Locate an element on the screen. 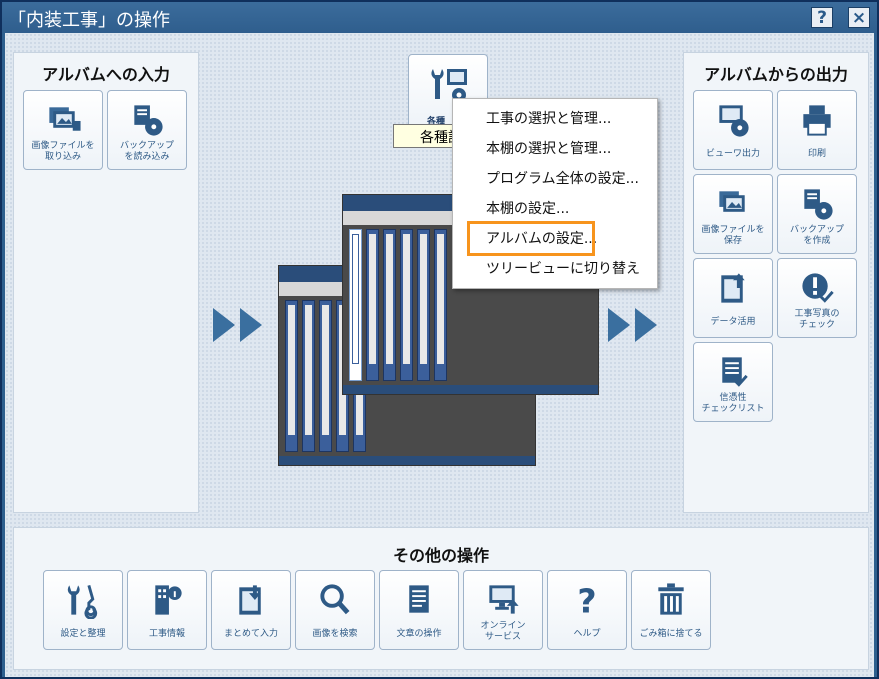 This screenshot has height=679, width=879. load-backup-icon is located at coordinates (148, 120).